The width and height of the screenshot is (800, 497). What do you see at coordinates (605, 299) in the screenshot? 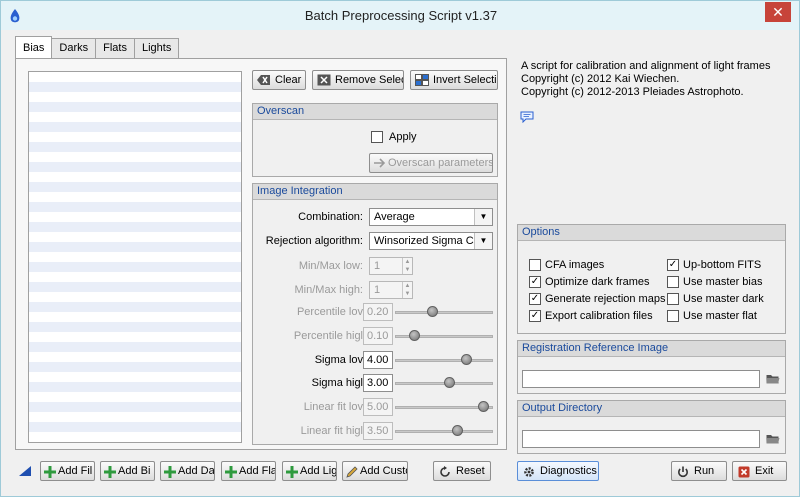
I see `generate-rejection-maps-label: Generate rejection maps` at bounding box center [605, 299].